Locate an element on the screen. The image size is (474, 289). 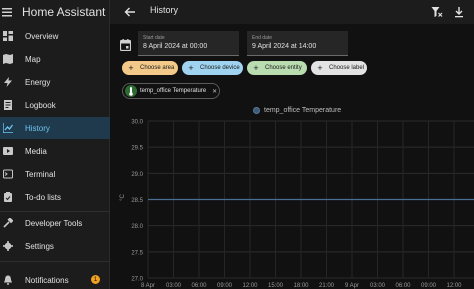
y-tick-label: 28.0 is located at coordinates (137, 227).